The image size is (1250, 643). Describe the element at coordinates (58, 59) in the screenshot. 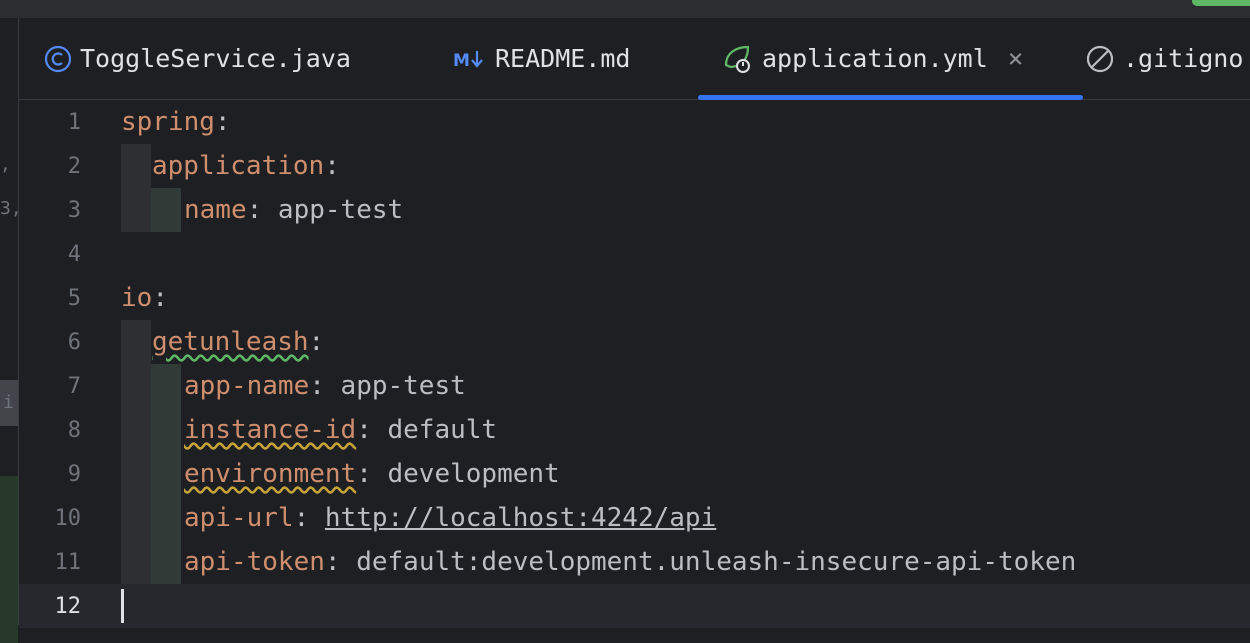

I see `java-class-icon` at that location.